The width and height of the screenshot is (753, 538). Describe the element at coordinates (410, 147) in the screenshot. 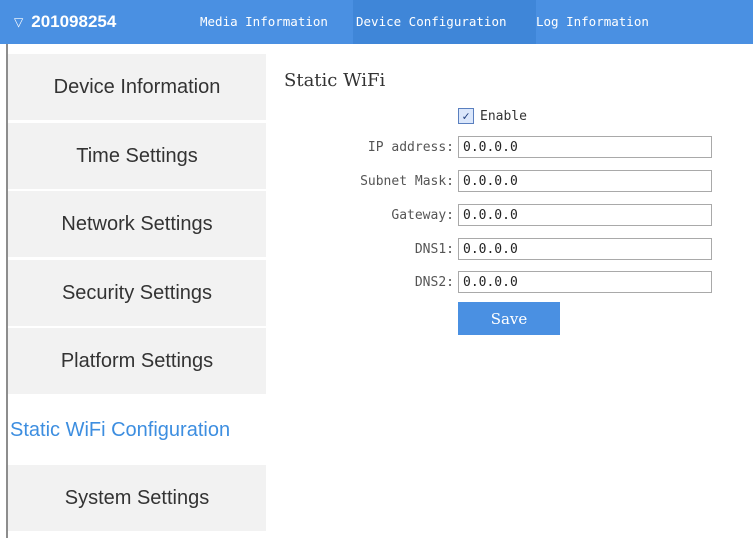

I see `ip-address-label: IP address:` at that location.